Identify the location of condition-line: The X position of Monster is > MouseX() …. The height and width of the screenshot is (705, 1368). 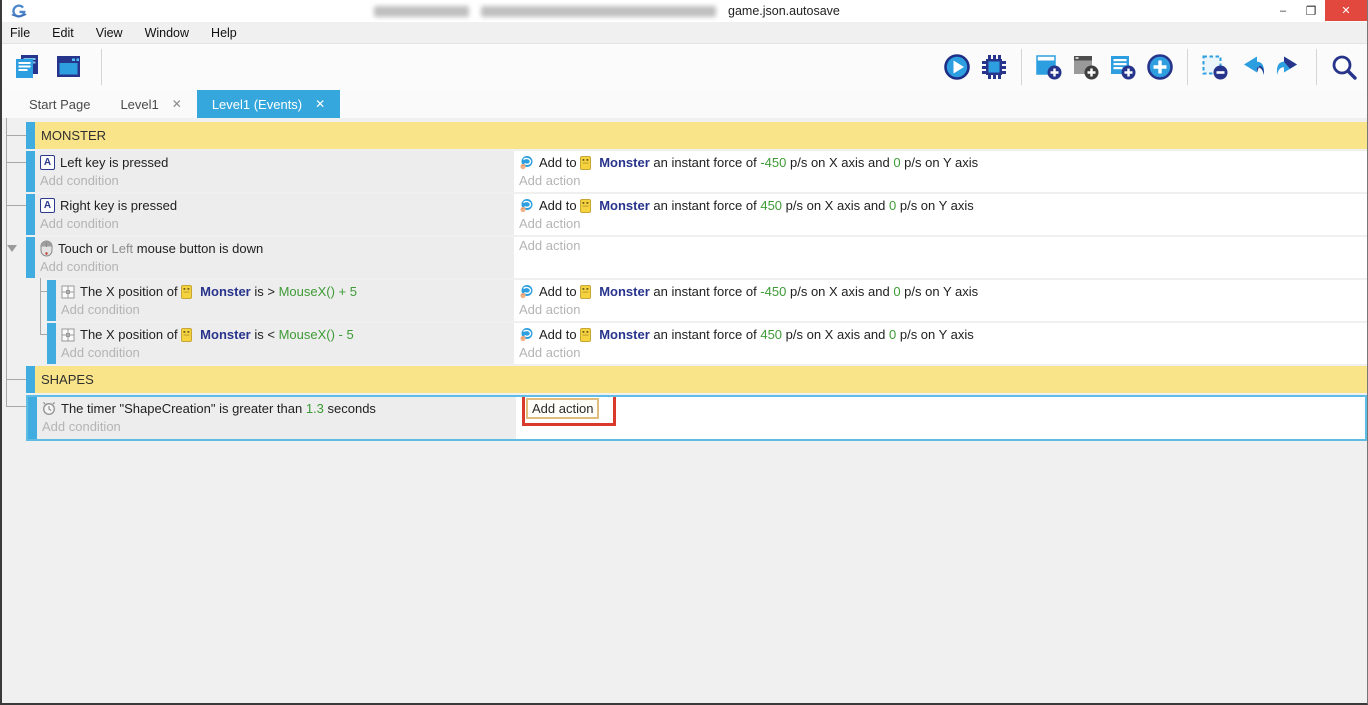
(285, 290).